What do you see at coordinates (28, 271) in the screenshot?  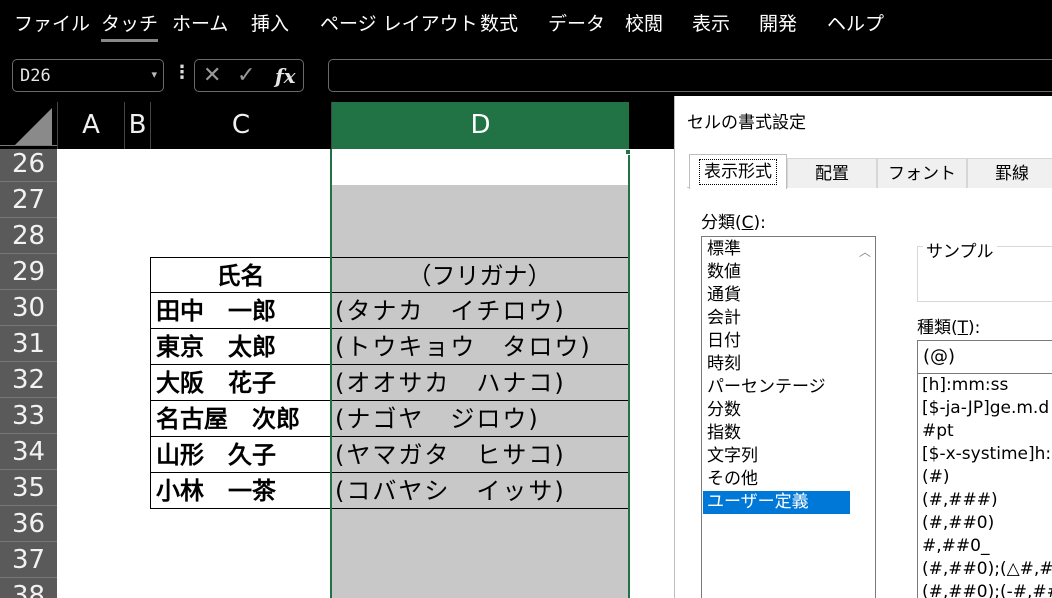 I see `row-header: 29` at bounding box center [28, 271].